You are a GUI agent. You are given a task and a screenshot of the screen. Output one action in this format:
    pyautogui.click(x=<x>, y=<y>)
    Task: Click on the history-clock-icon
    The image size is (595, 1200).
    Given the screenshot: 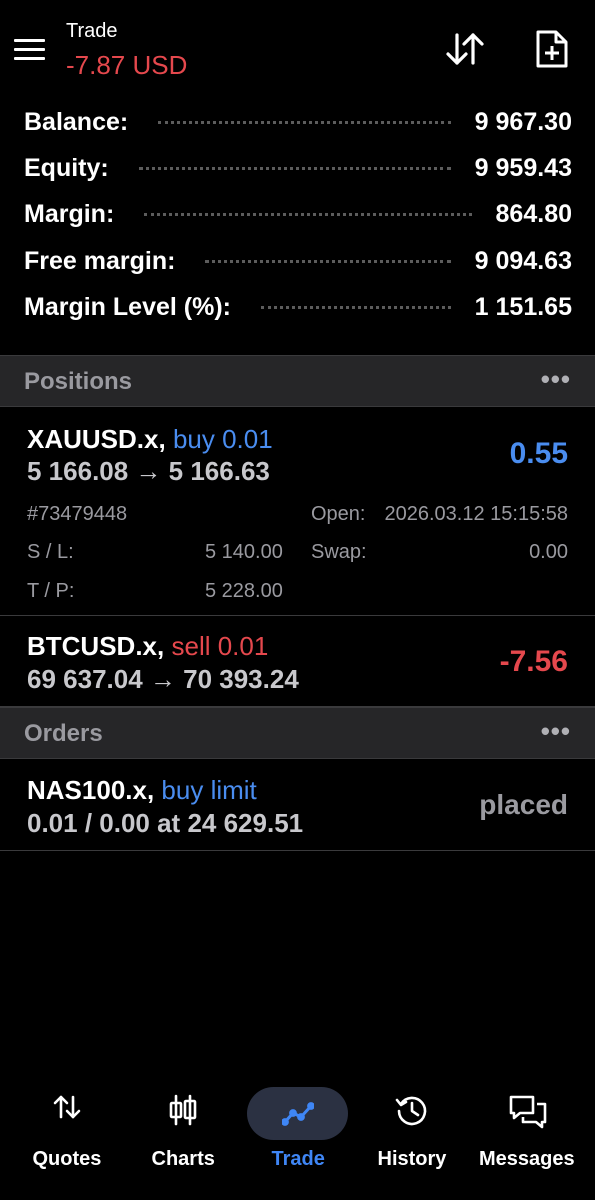 What is the action you would take?
    pyautogui.click(x=411, y=1111)
    